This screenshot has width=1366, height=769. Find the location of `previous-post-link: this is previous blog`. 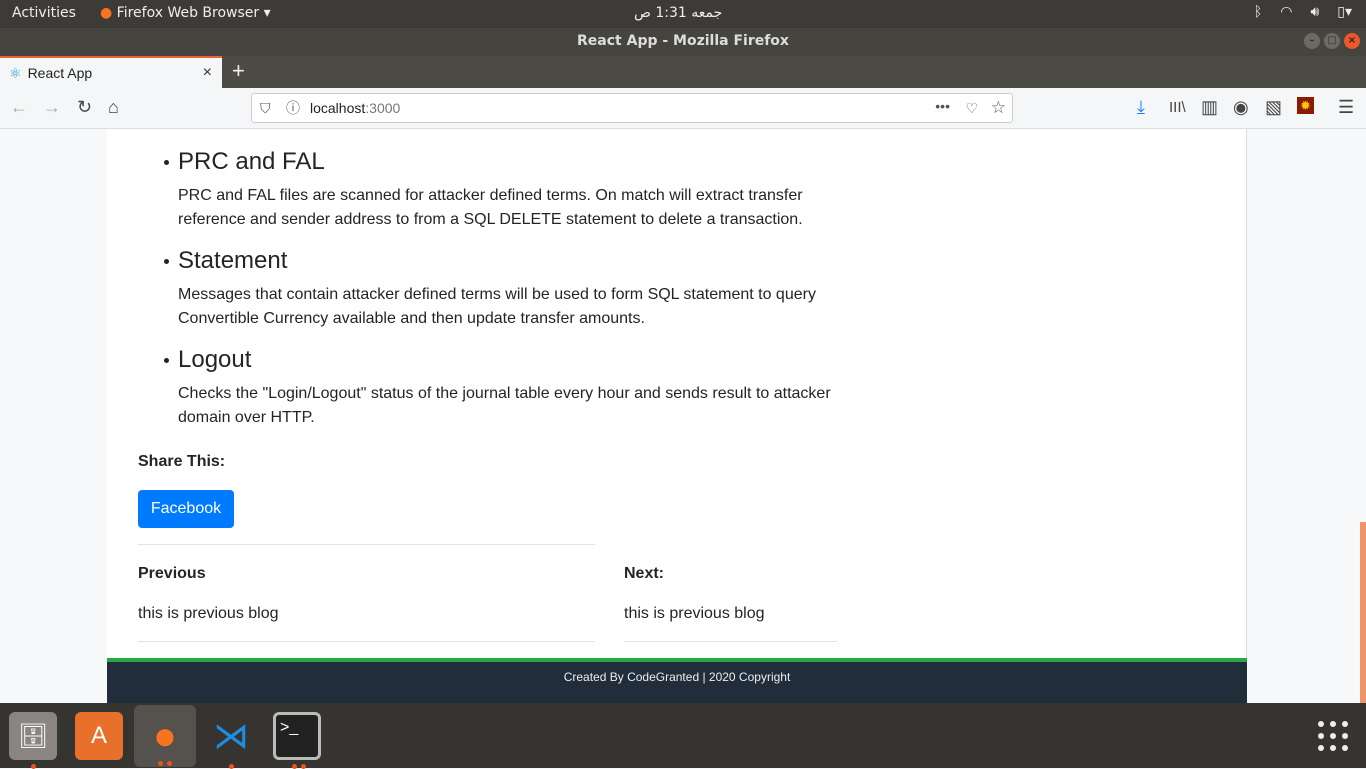

previous-post-link: this is previous blog is located at coordinates (208, 614).